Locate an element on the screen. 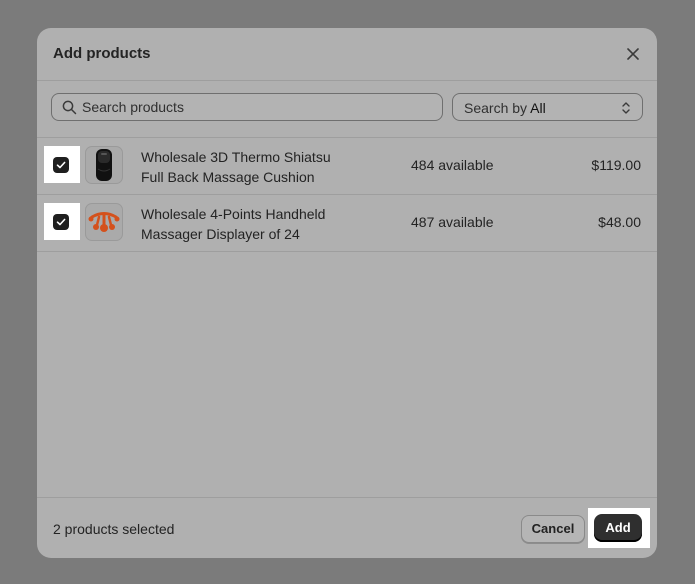  search-by-label: Search by is located at coordinates (496, 108).